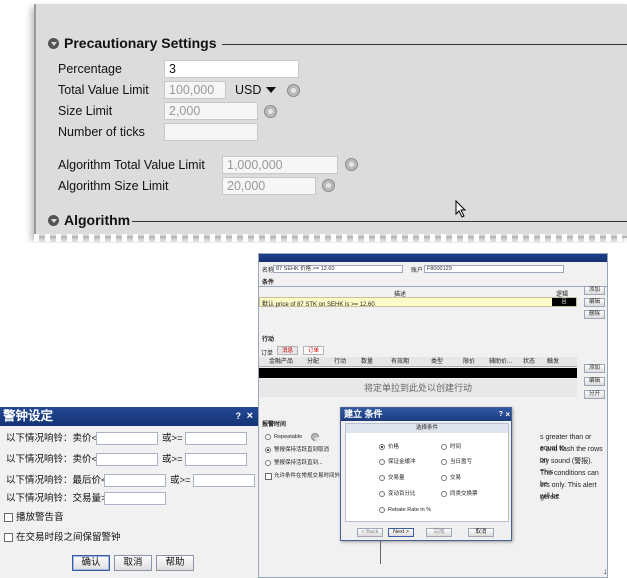  What do you see at coordinates (439, 532) in the screenshot?
I see `finish-button: 完成` at bounding box center [439, 532].